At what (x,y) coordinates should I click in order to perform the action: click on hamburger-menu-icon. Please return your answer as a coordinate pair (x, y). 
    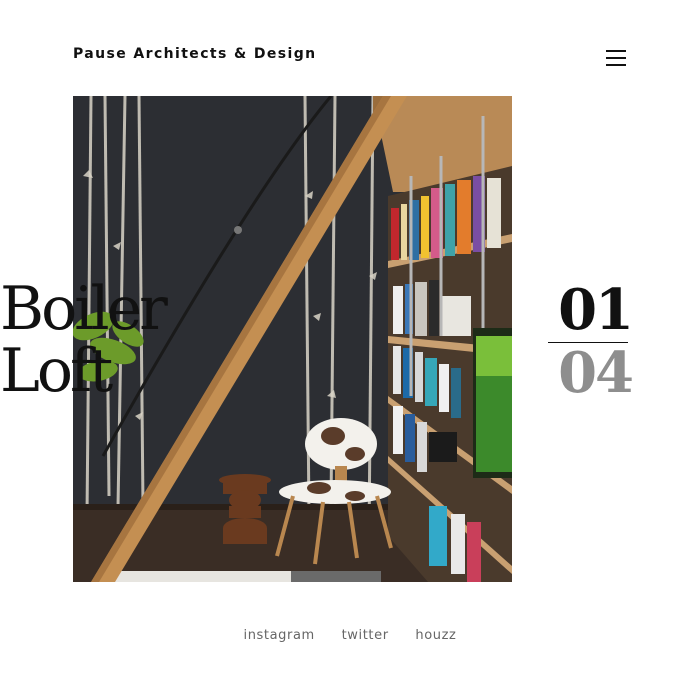
    Looking at the image, I should click on (616, 58).